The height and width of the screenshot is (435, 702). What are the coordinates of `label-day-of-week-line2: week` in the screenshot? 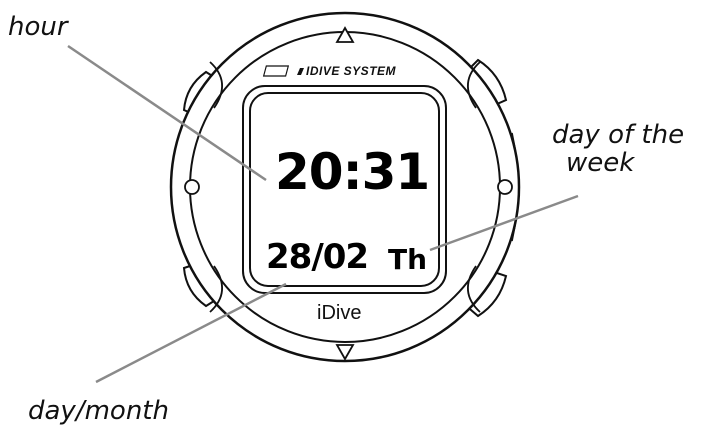 It's located at (600, 163).